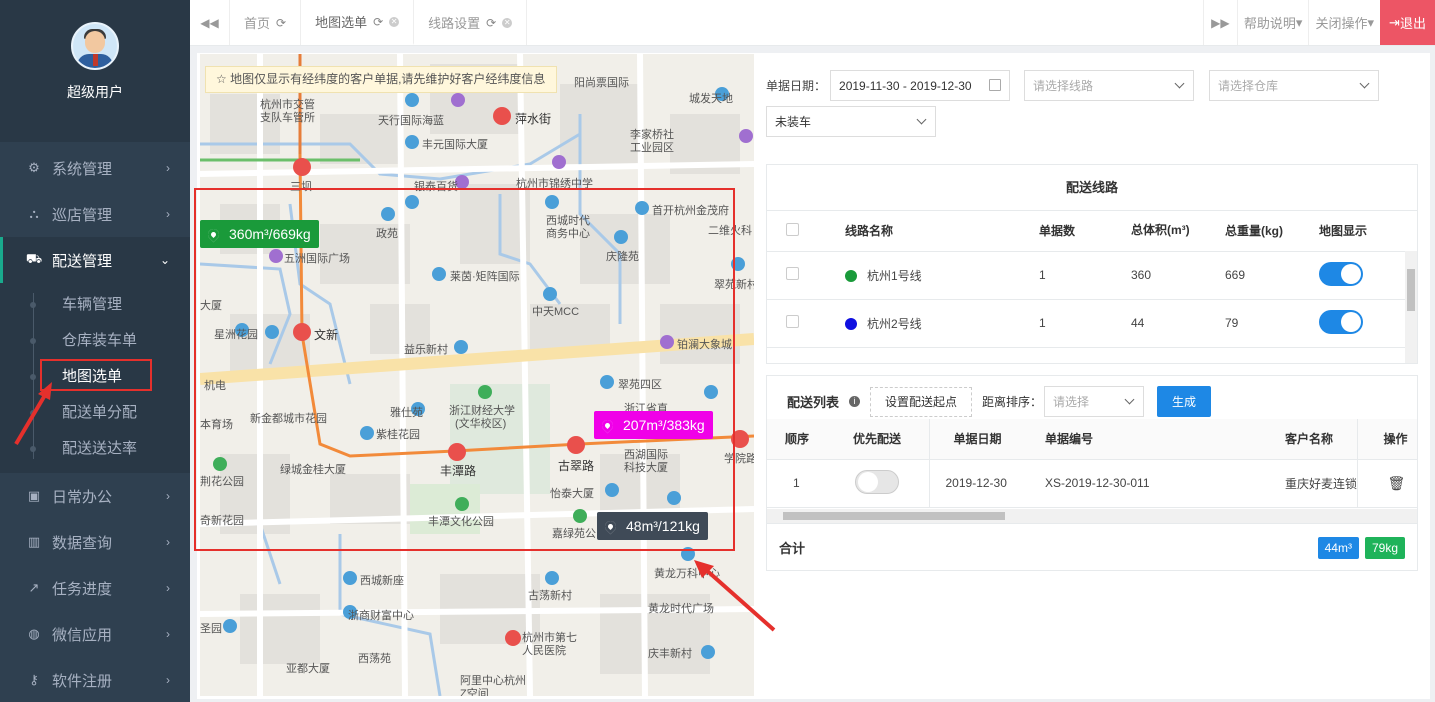 This screenshot has height=702, width=1435. Describe the element at coordinates (1397, 483) in the screenshot. I see `trash-icon: 🗑` at that location.